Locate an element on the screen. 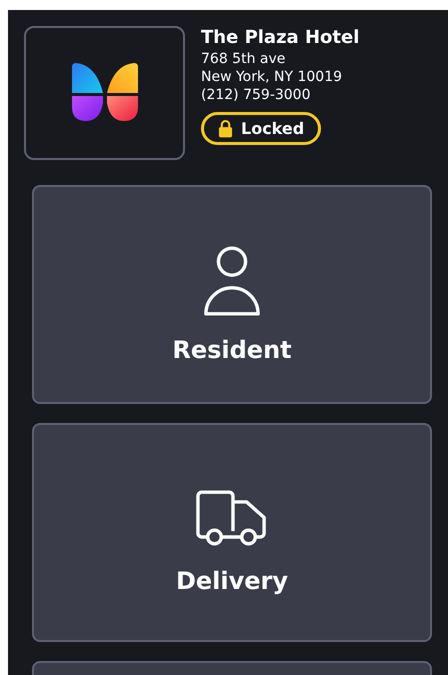 Image resolution: width=448 pixels, height=675 pixels. padlock-icon is located at coordinates (225, 128).